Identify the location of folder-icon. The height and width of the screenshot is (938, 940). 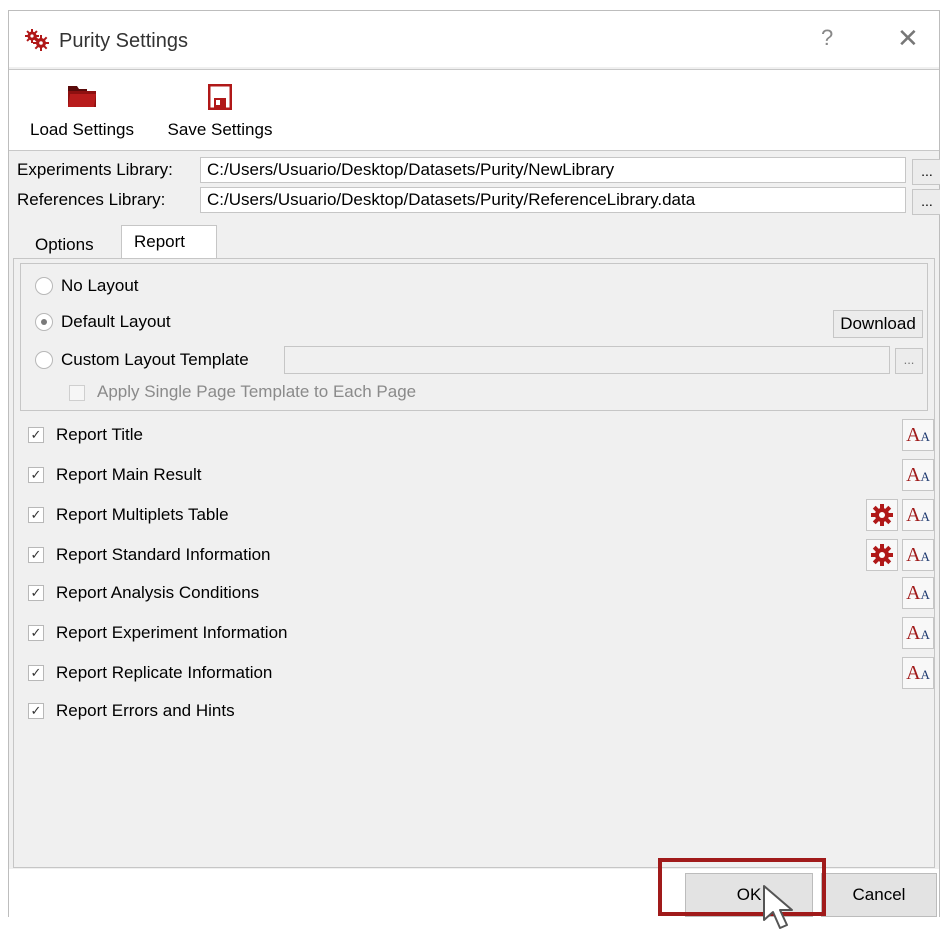
(82, 96).